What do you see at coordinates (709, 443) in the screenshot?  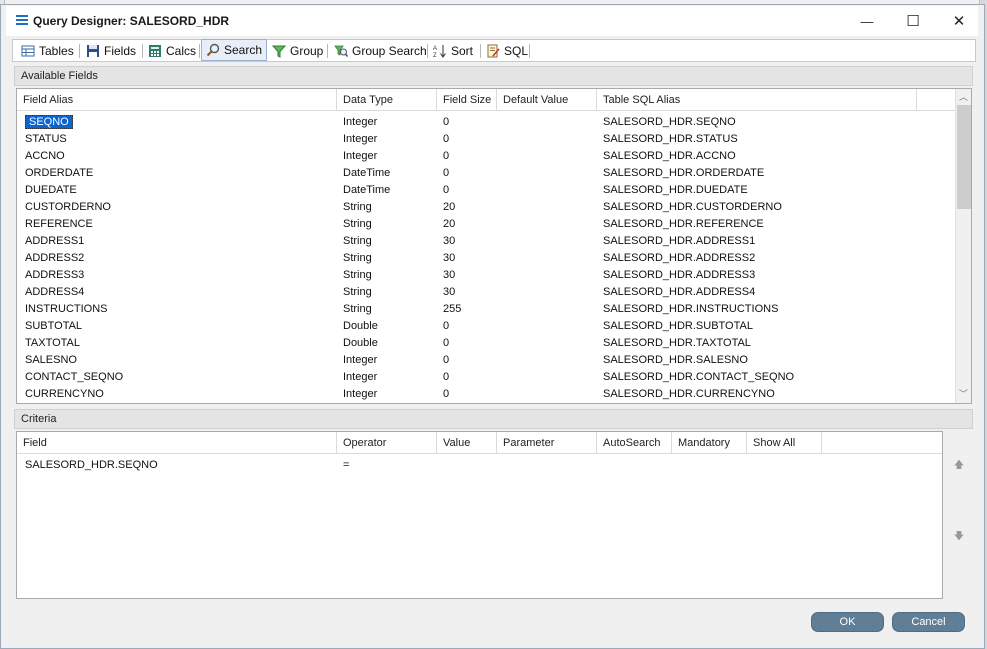 I see `column-header-mandatory: Mandatory` at bounding box center [709, 443].